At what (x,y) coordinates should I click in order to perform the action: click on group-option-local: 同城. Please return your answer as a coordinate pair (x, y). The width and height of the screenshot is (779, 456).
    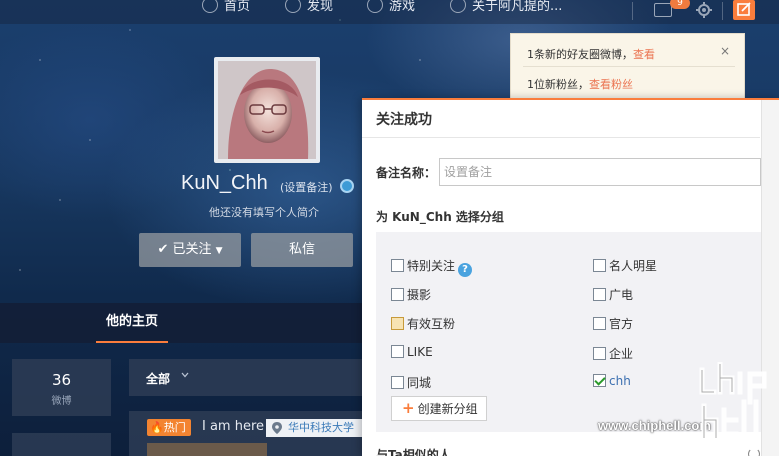
    Looking at the image, I should click on (411, 382).